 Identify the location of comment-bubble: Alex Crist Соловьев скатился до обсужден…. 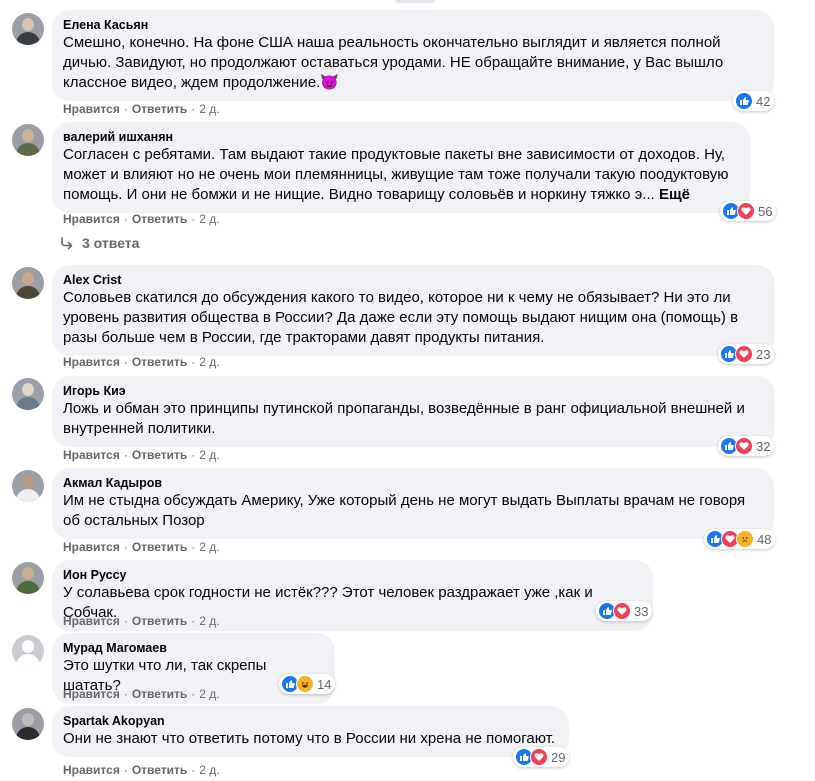
(413, 310).